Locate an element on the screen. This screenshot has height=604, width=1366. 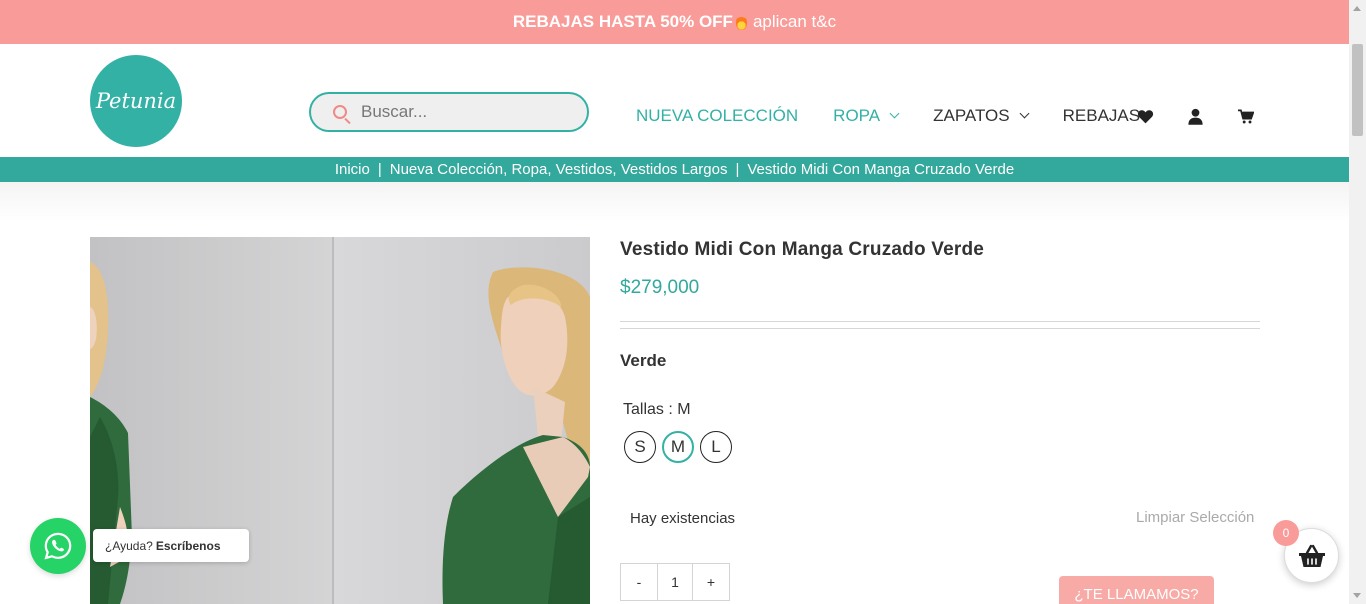
size-option-l: L is located at coordinates (716, 447).